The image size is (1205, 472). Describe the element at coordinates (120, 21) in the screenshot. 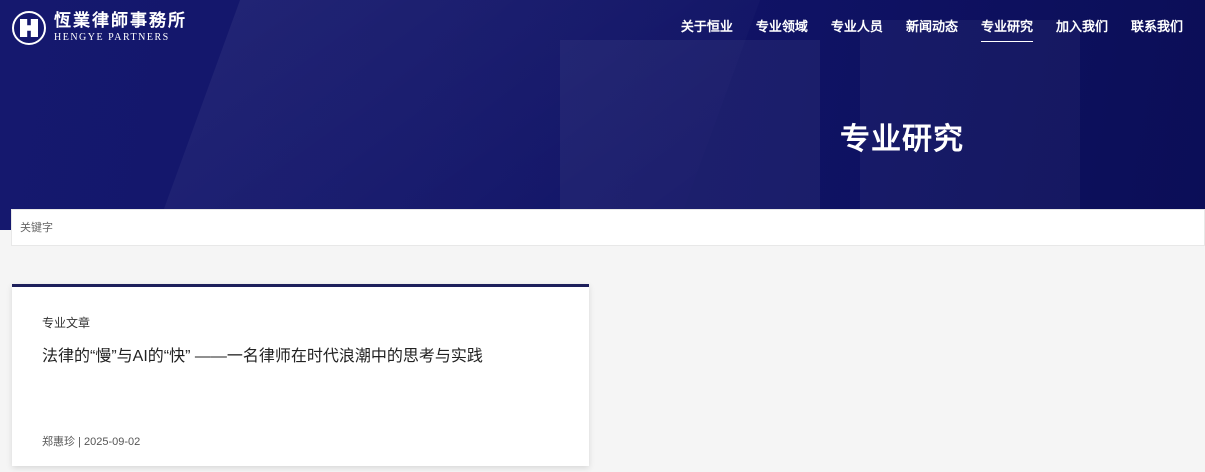

I see `logo-chinese-name: 恆業律師事務所` at that location.